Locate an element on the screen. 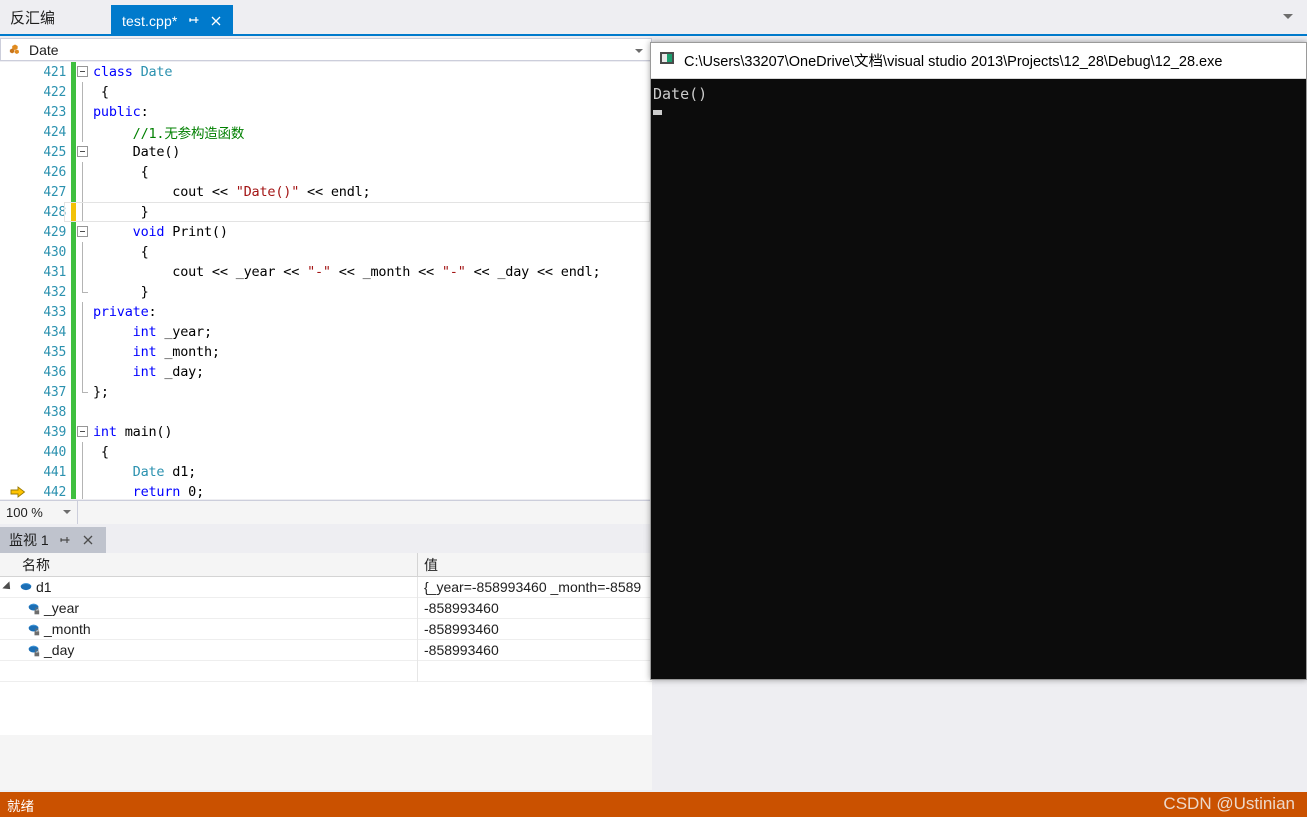  code-line: 427 cout << "Date()" << endl; is located at coordinates (326, 192).